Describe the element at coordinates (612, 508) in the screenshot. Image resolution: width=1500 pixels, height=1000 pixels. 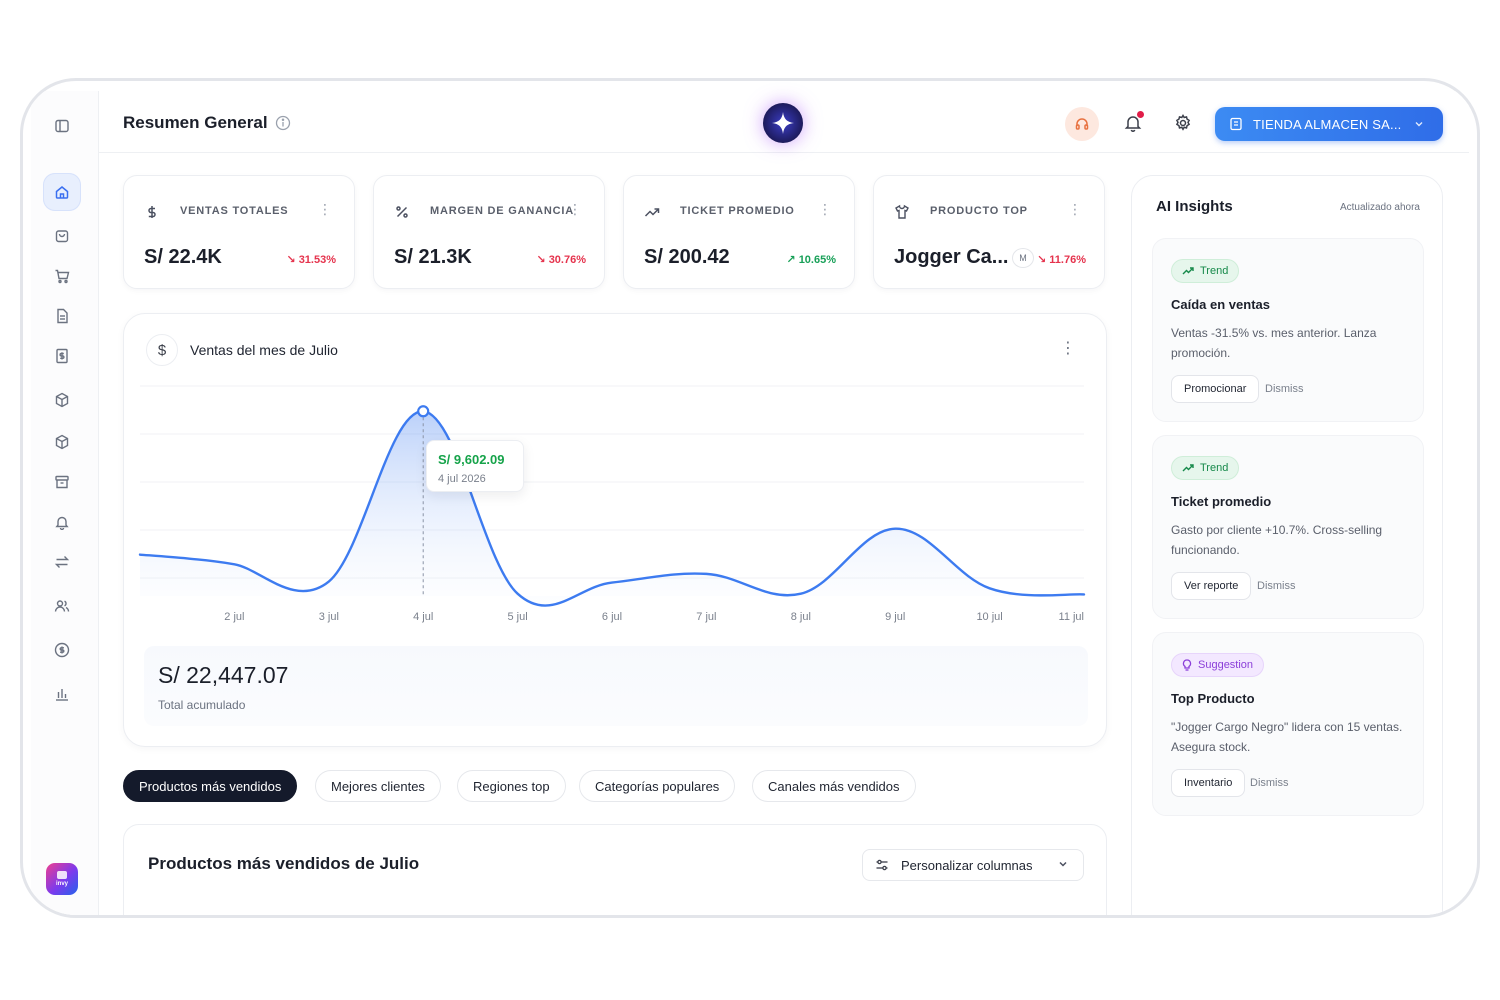
I see `chart-area-fill` at that location.